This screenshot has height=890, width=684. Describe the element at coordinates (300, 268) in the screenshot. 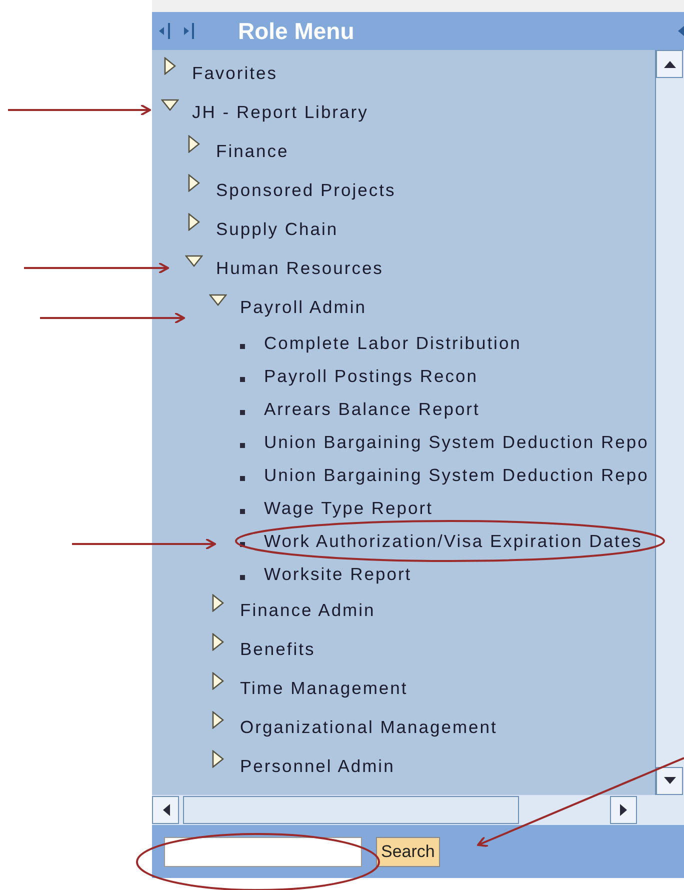

I see `tree-folder: Human Resources` at that location.